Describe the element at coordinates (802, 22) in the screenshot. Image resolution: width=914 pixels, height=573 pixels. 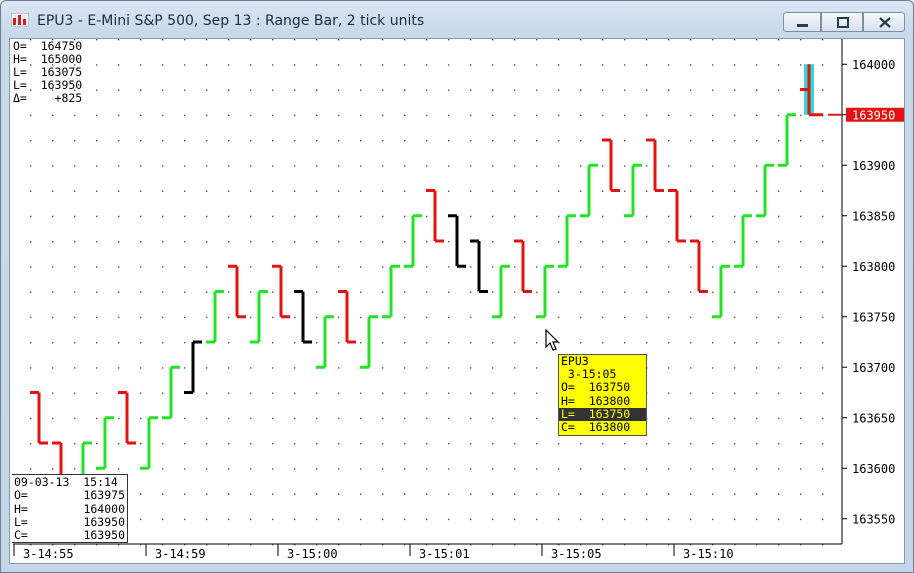
I see `minimize-button` at that location.